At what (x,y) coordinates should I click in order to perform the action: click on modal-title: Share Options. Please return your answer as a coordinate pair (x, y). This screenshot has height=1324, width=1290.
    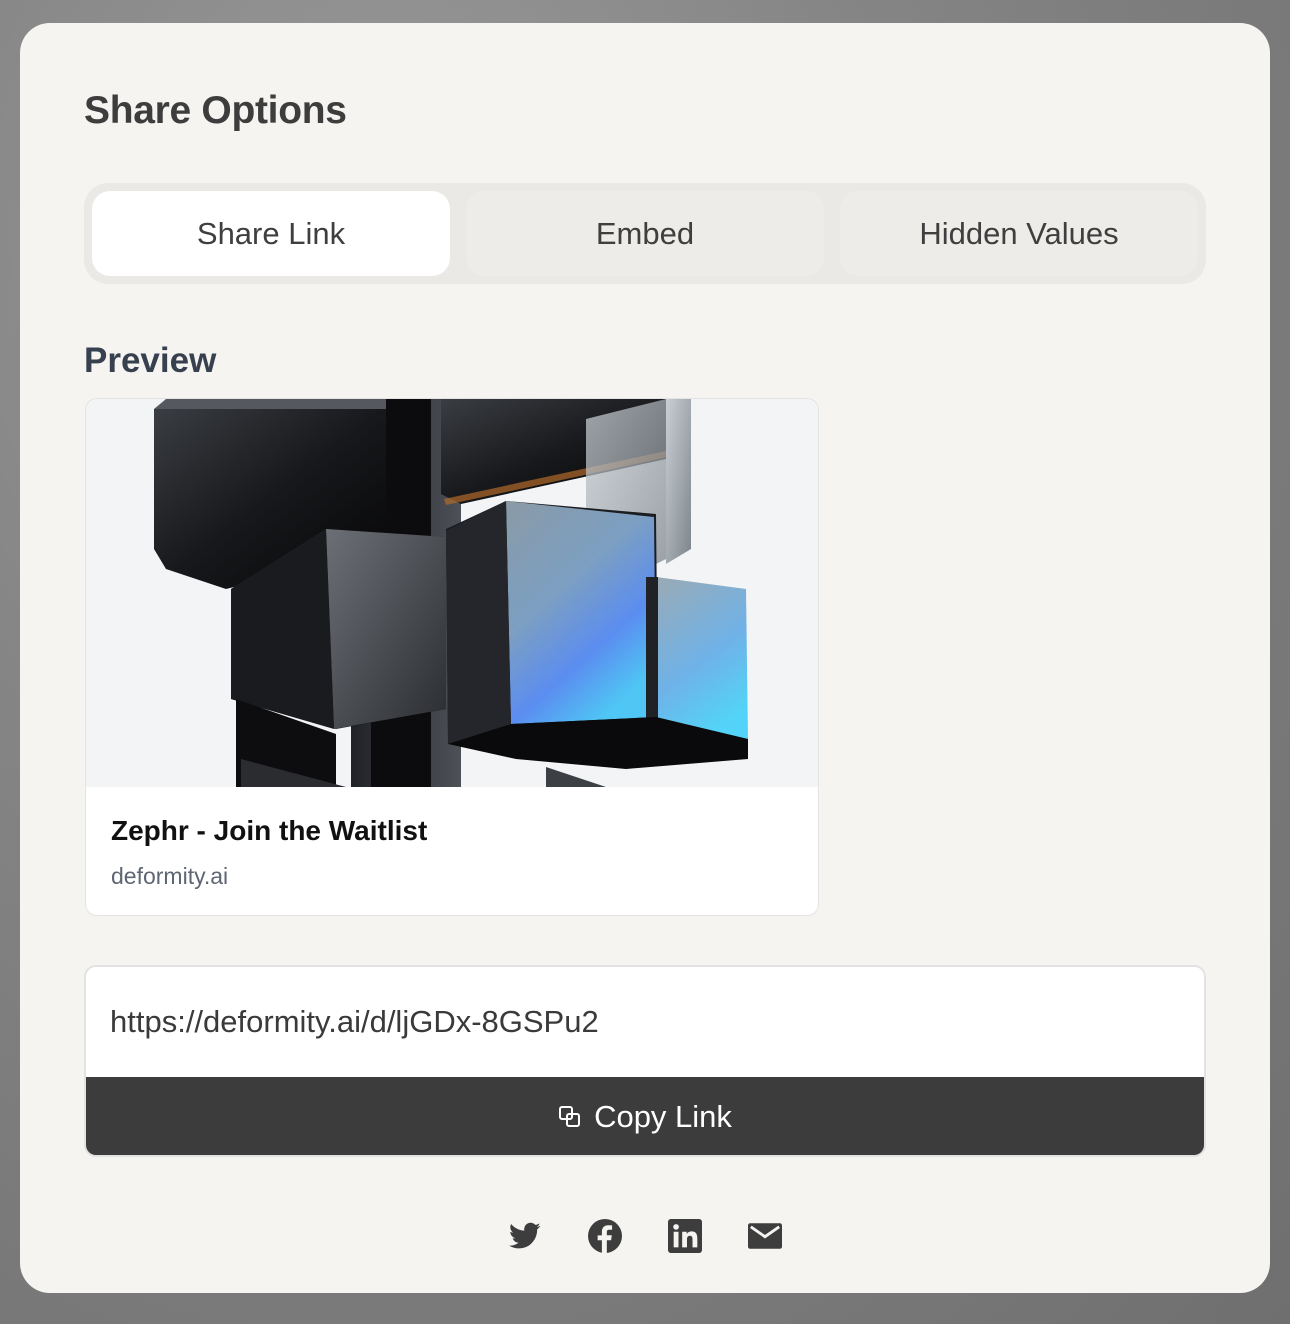
    Looking at the image, I should click on (215, 110).